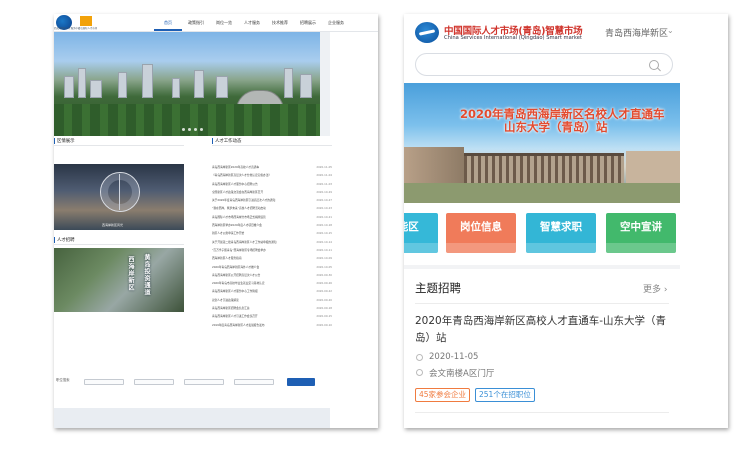 The height and width of the screenshot is (453, 750). What do you see at coordinates (542, 143) in the screenshot?
I see `mobile-banner: 2020年青岛西海岸新区名校人才直通车 山东大学（青岛）站` at bounding box center [542, 143].